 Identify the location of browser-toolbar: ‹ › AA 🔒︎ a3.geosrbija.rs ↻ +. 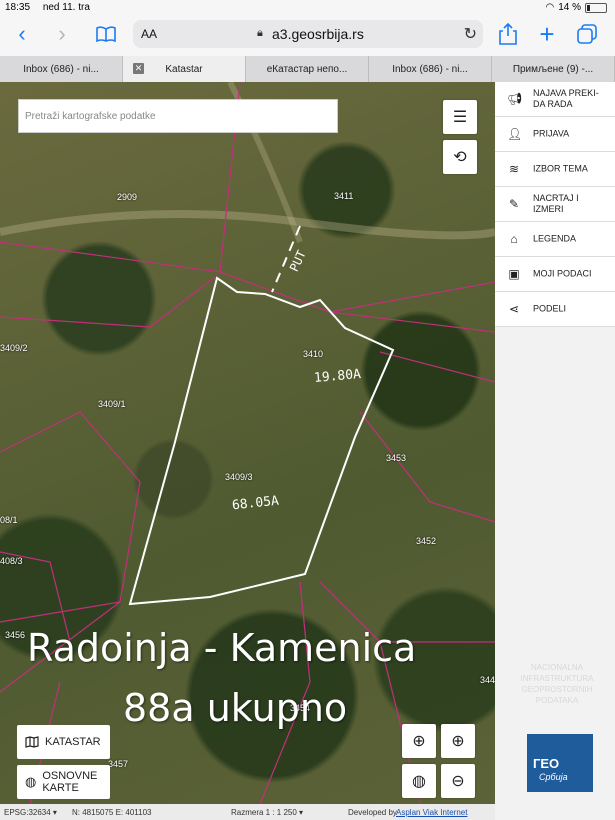
(307, 36).